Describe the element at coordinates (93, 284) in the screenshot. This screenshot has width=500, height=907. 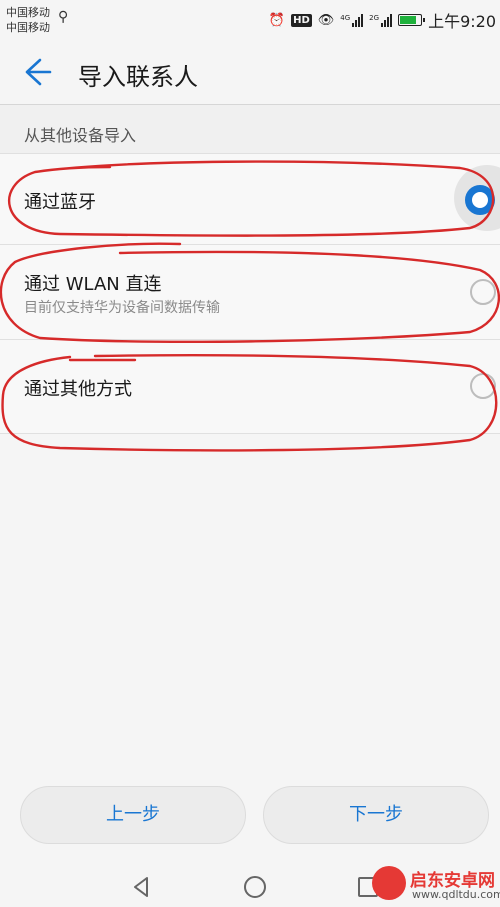
I see `option-wlan-direct-label: 通过 WLAN 直连` at that location.